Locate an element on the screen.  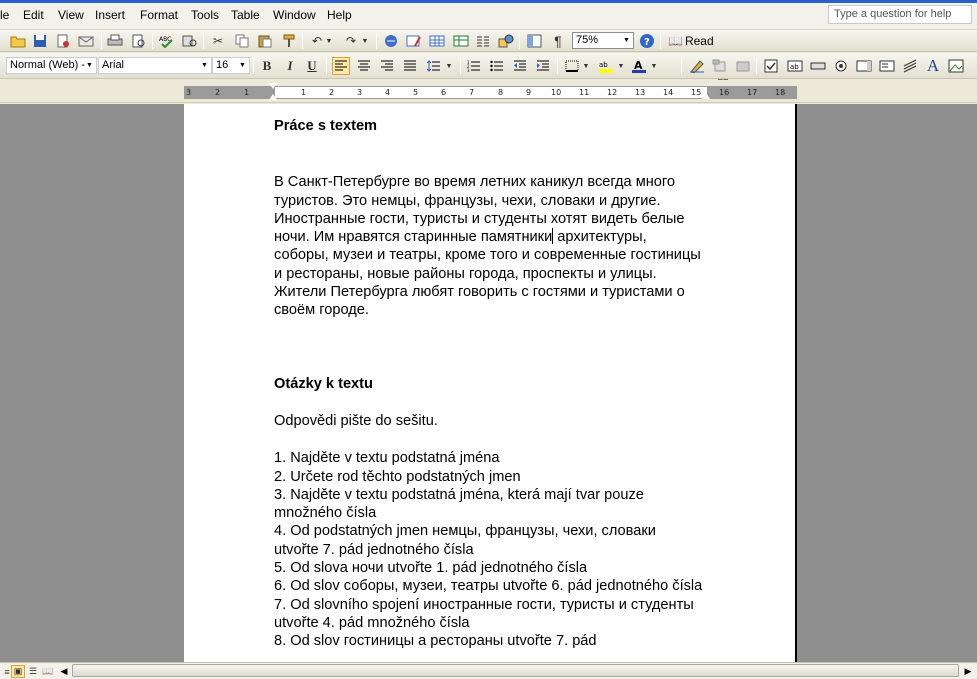
justify-button is located at coordinates (410, 66).